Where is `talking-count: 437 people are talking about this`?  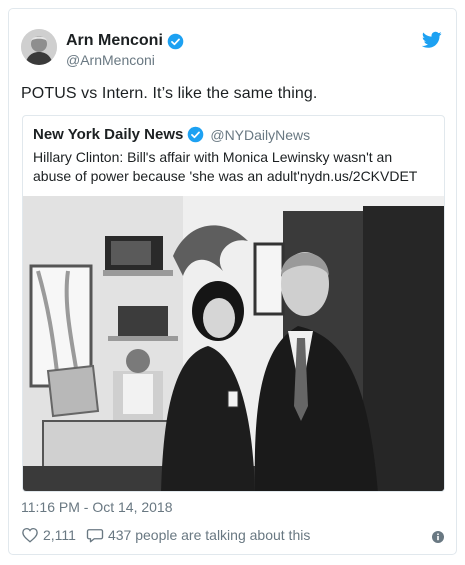 talking-count: 437 people are talking about this is located at coordinates (209, 535).